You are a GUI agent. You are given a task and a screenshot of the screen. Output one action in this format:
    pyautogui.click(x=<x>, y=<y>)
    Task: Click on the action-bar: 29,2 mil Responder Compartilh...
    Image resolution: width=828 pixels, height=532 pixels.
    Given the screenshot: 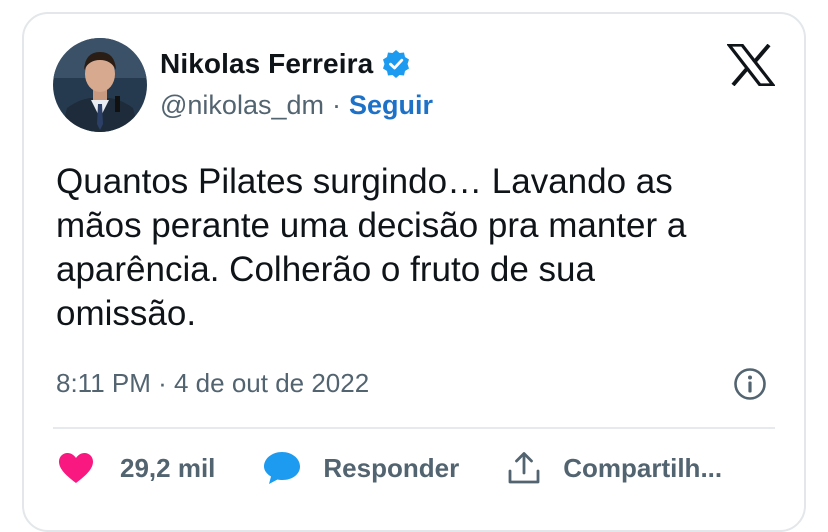 What is the action you would take?
    pyautogui.click(x=390, y=468)
    